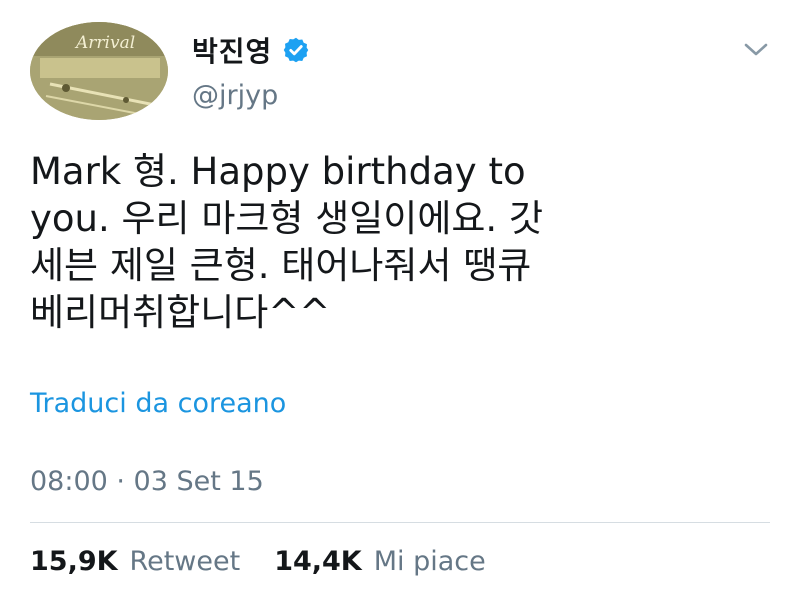 The width and height of the screenshot is (800, 600). What do you see at coordinates (147, 481) in the screenshot?
I see `tweet-timestamp: 08:00 · 03 Set 15` at bounding box center [147, 481].